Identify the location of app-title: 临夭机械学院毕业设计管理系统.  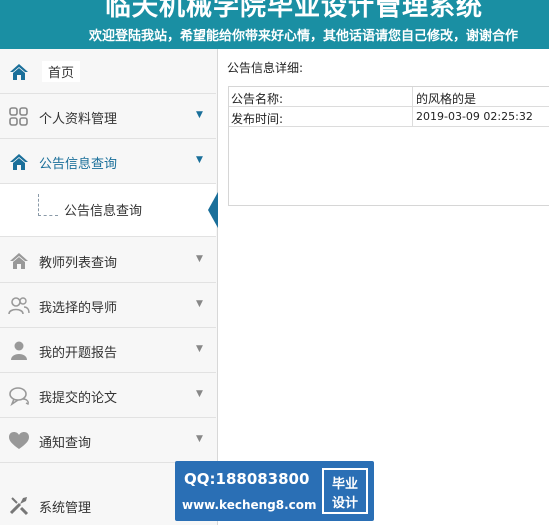
(294, 11).